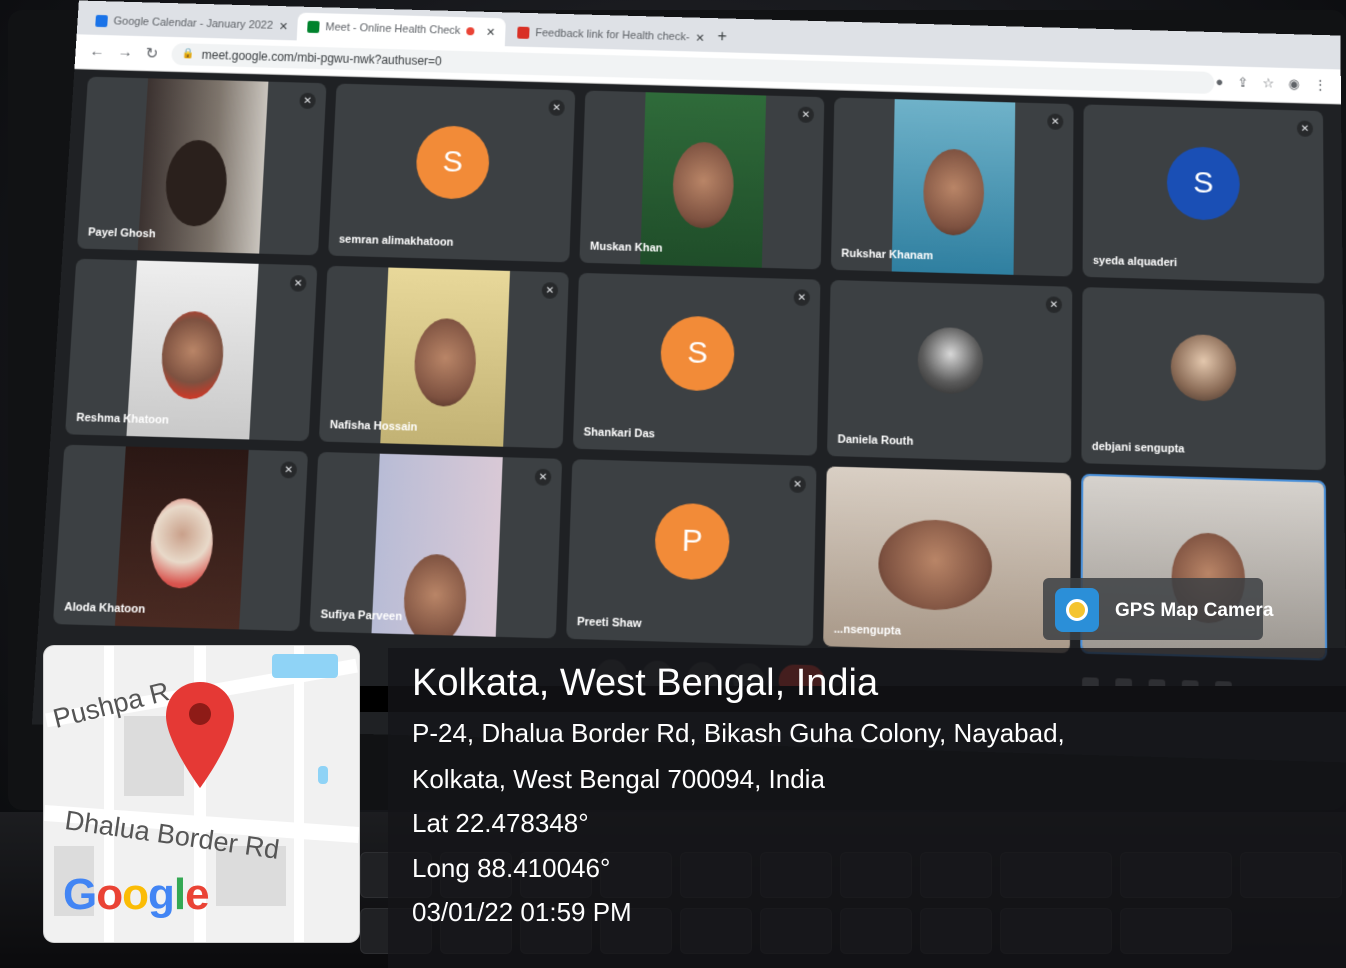  Describe the element at coordinates (875, 440) in the screenshot. I see `participant-name: Daniela Routh` at that location.